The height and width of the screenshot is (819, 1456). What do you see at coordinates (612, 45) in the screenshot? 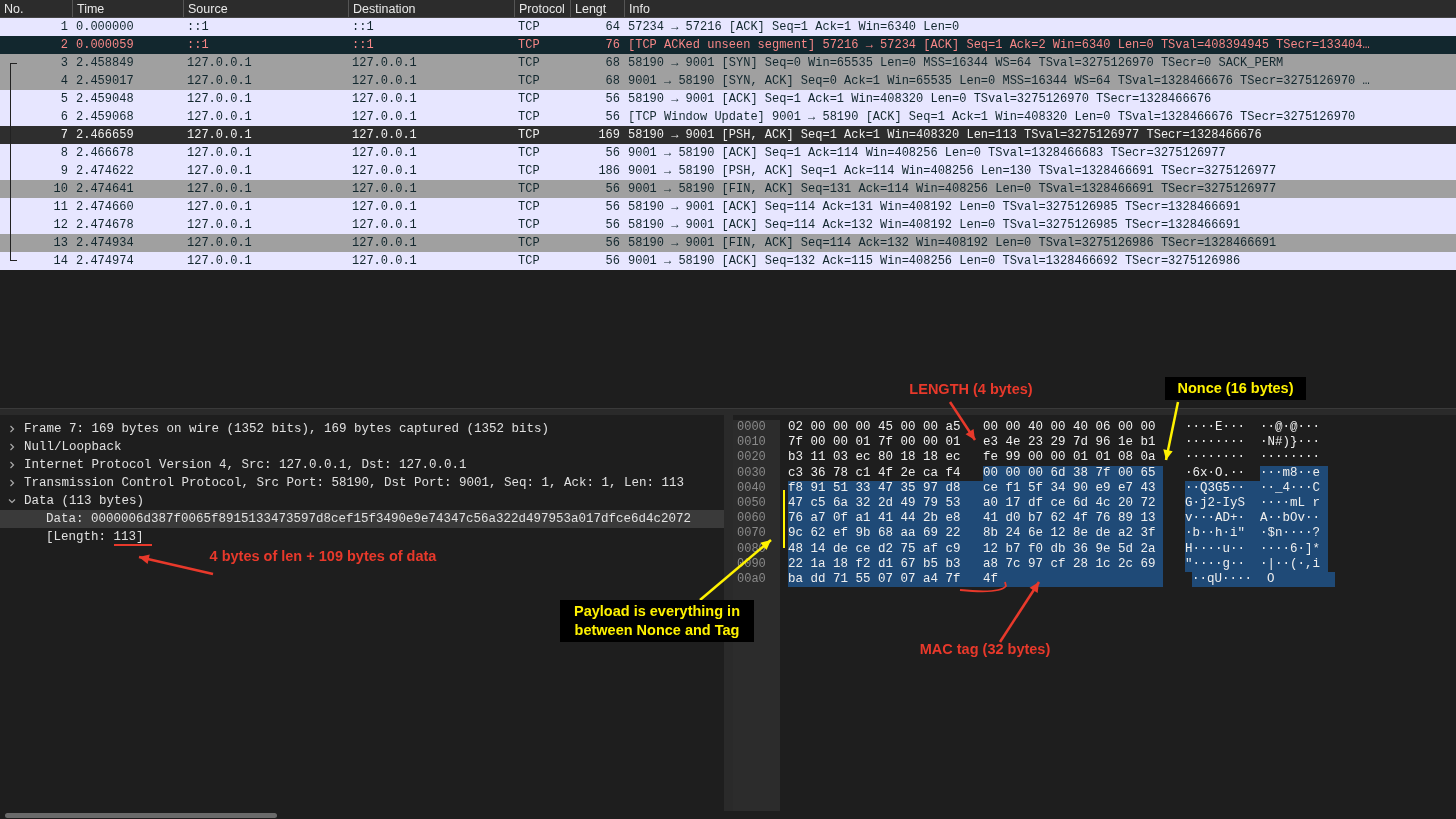
I see `length-cell-text: 76` at bounding box center [612, 45].